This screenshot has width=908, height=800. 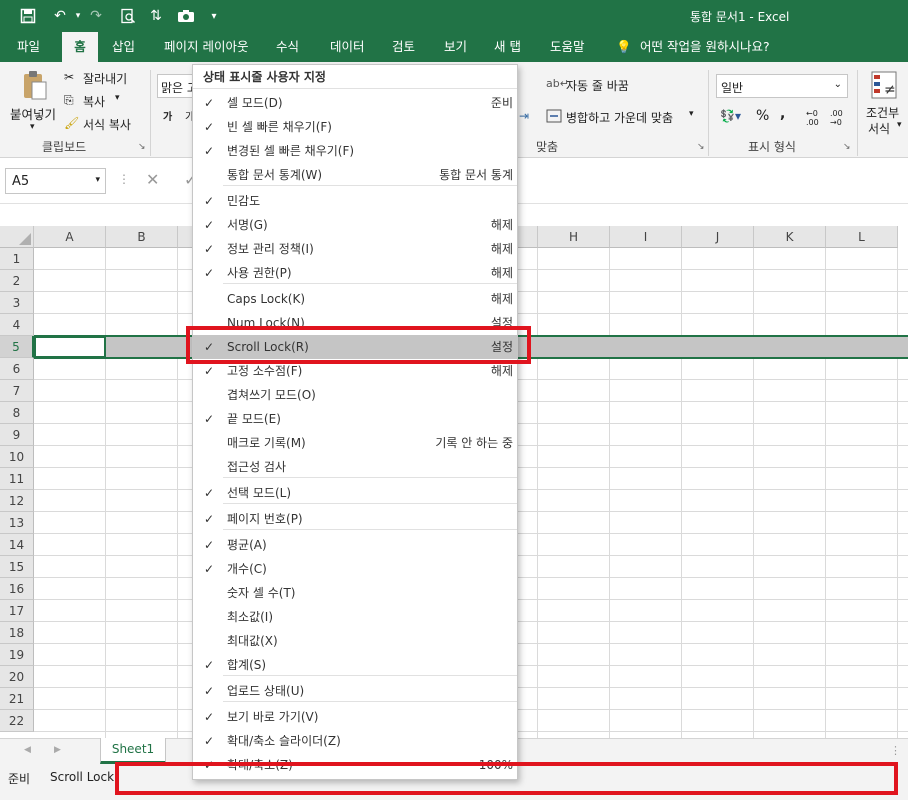 I want to click on row-header-21: 21, so click(x=17, y=699).